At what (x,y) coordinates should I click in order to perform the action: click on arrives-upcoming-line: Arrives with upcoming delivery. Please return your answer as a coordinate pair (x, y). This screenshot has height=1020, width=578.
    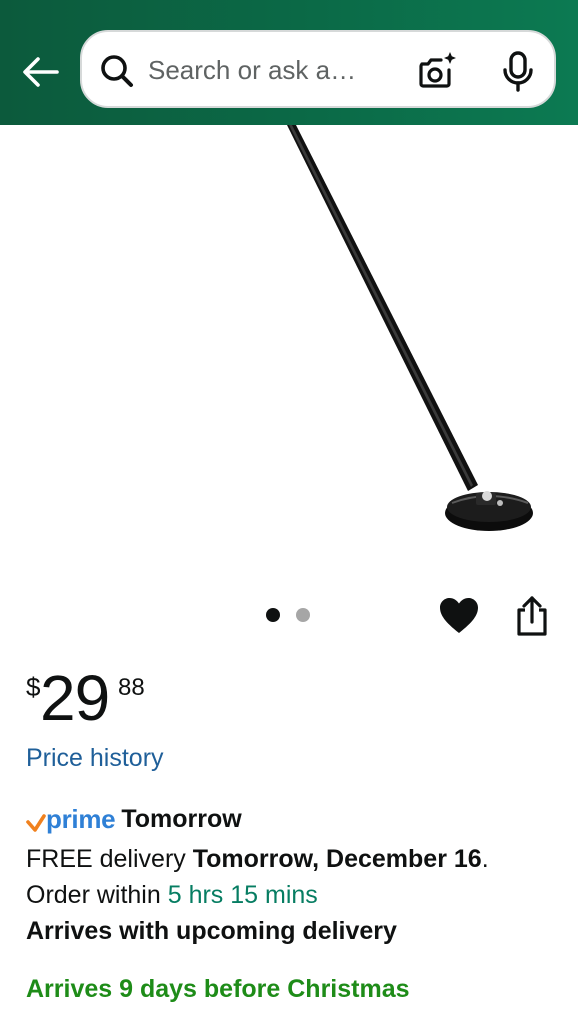
    Looking at the image, I should click on (211, 931).